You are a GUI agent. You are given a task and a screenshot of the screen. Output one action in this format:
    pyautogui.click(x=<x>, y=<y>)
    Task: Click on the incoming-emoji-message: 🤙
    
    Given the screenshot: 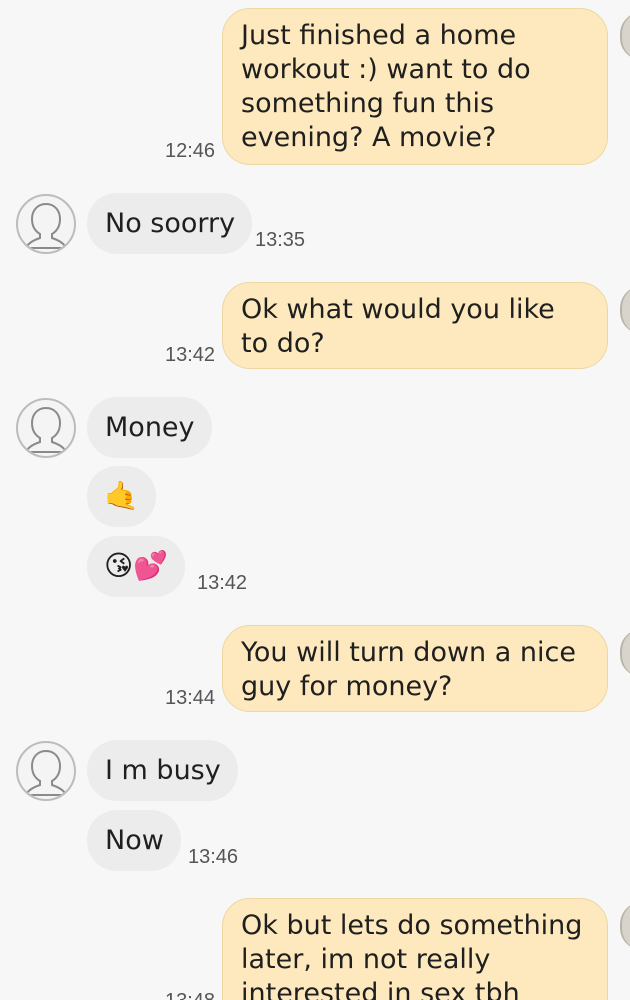 What is the action you would take?
    pyautogui.click(x=121, y=496)
    